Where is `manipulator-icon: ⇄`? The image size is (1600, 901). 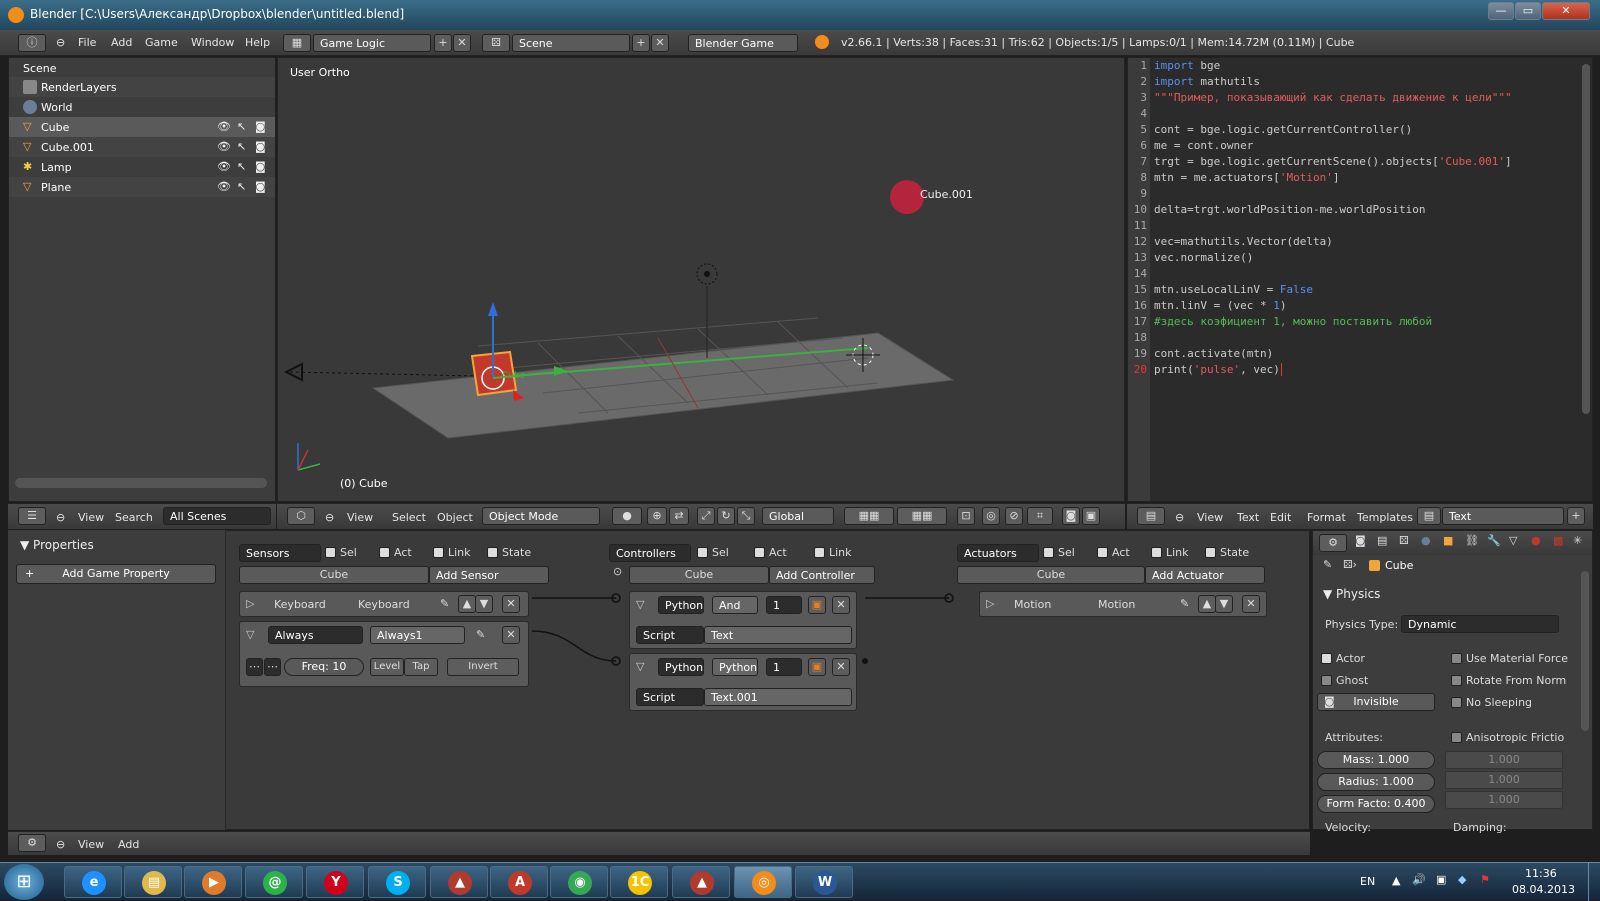
manipulator-icon: ⇄ is located at coordinates (679, 516).